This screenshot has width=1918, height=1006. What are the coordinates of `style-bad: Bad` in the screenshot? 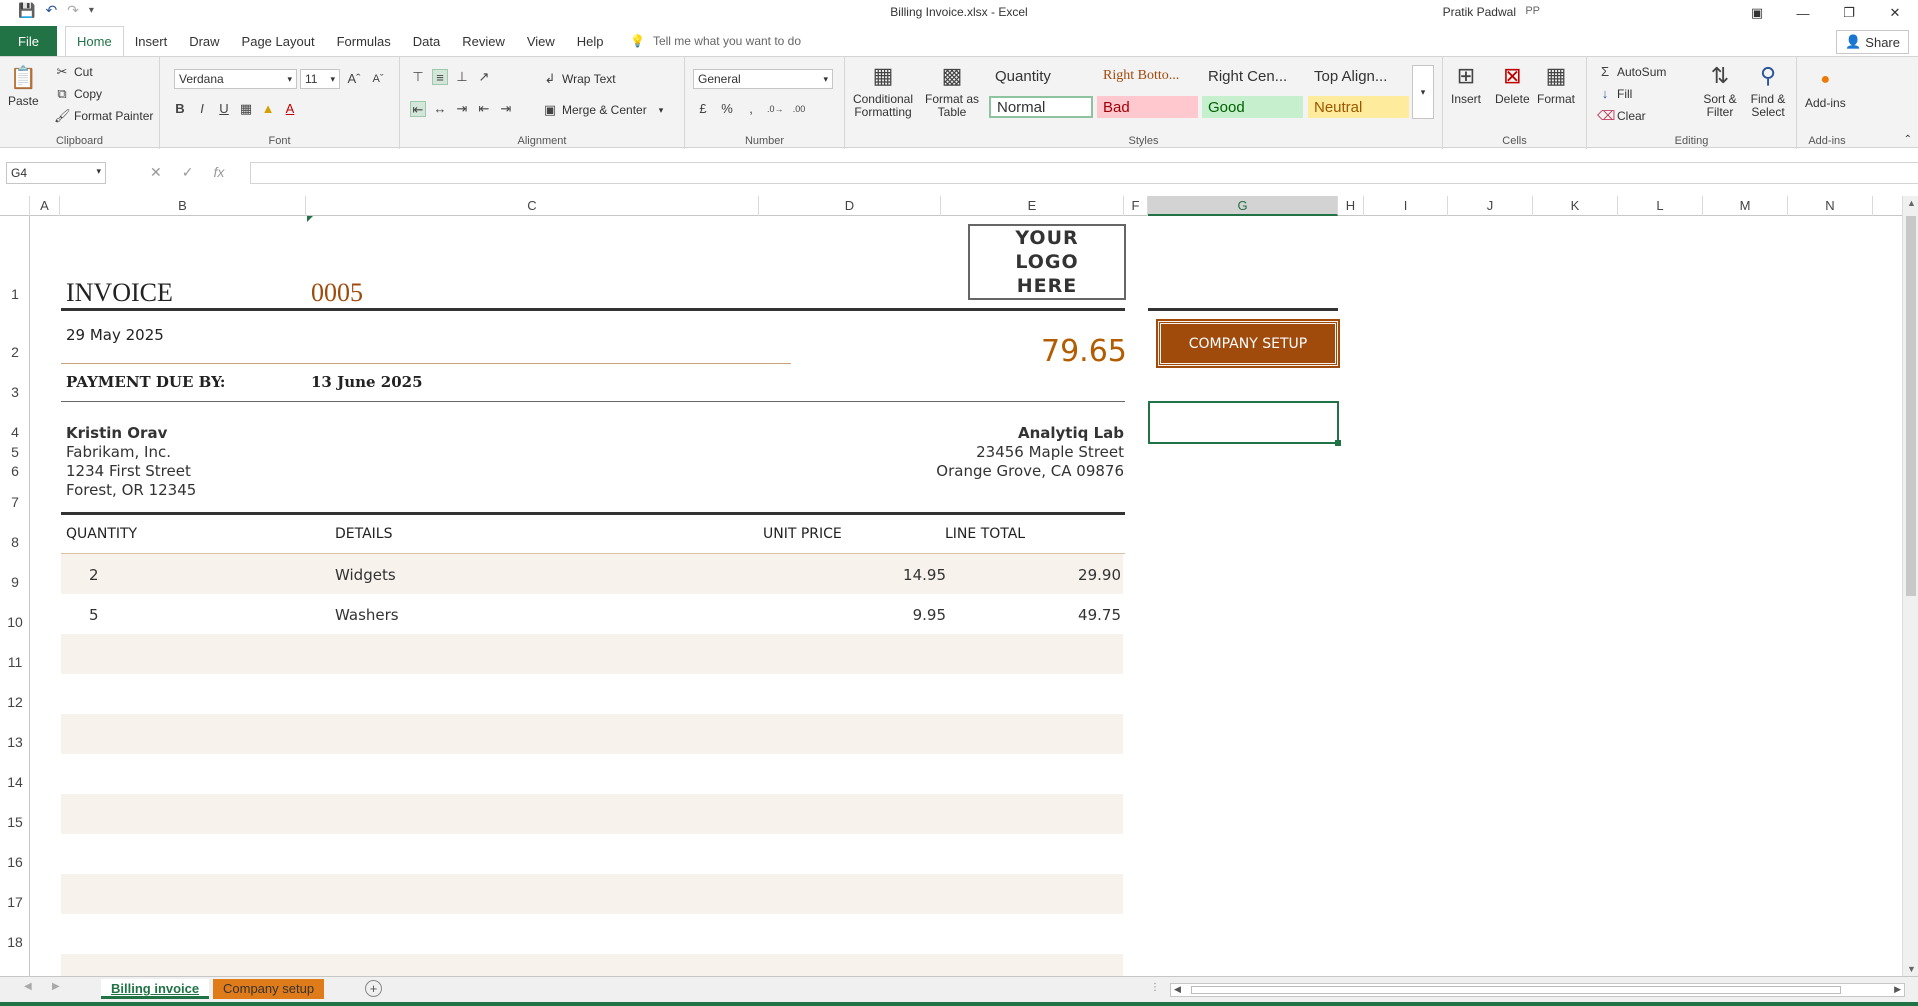 It's located at (1147, 107).